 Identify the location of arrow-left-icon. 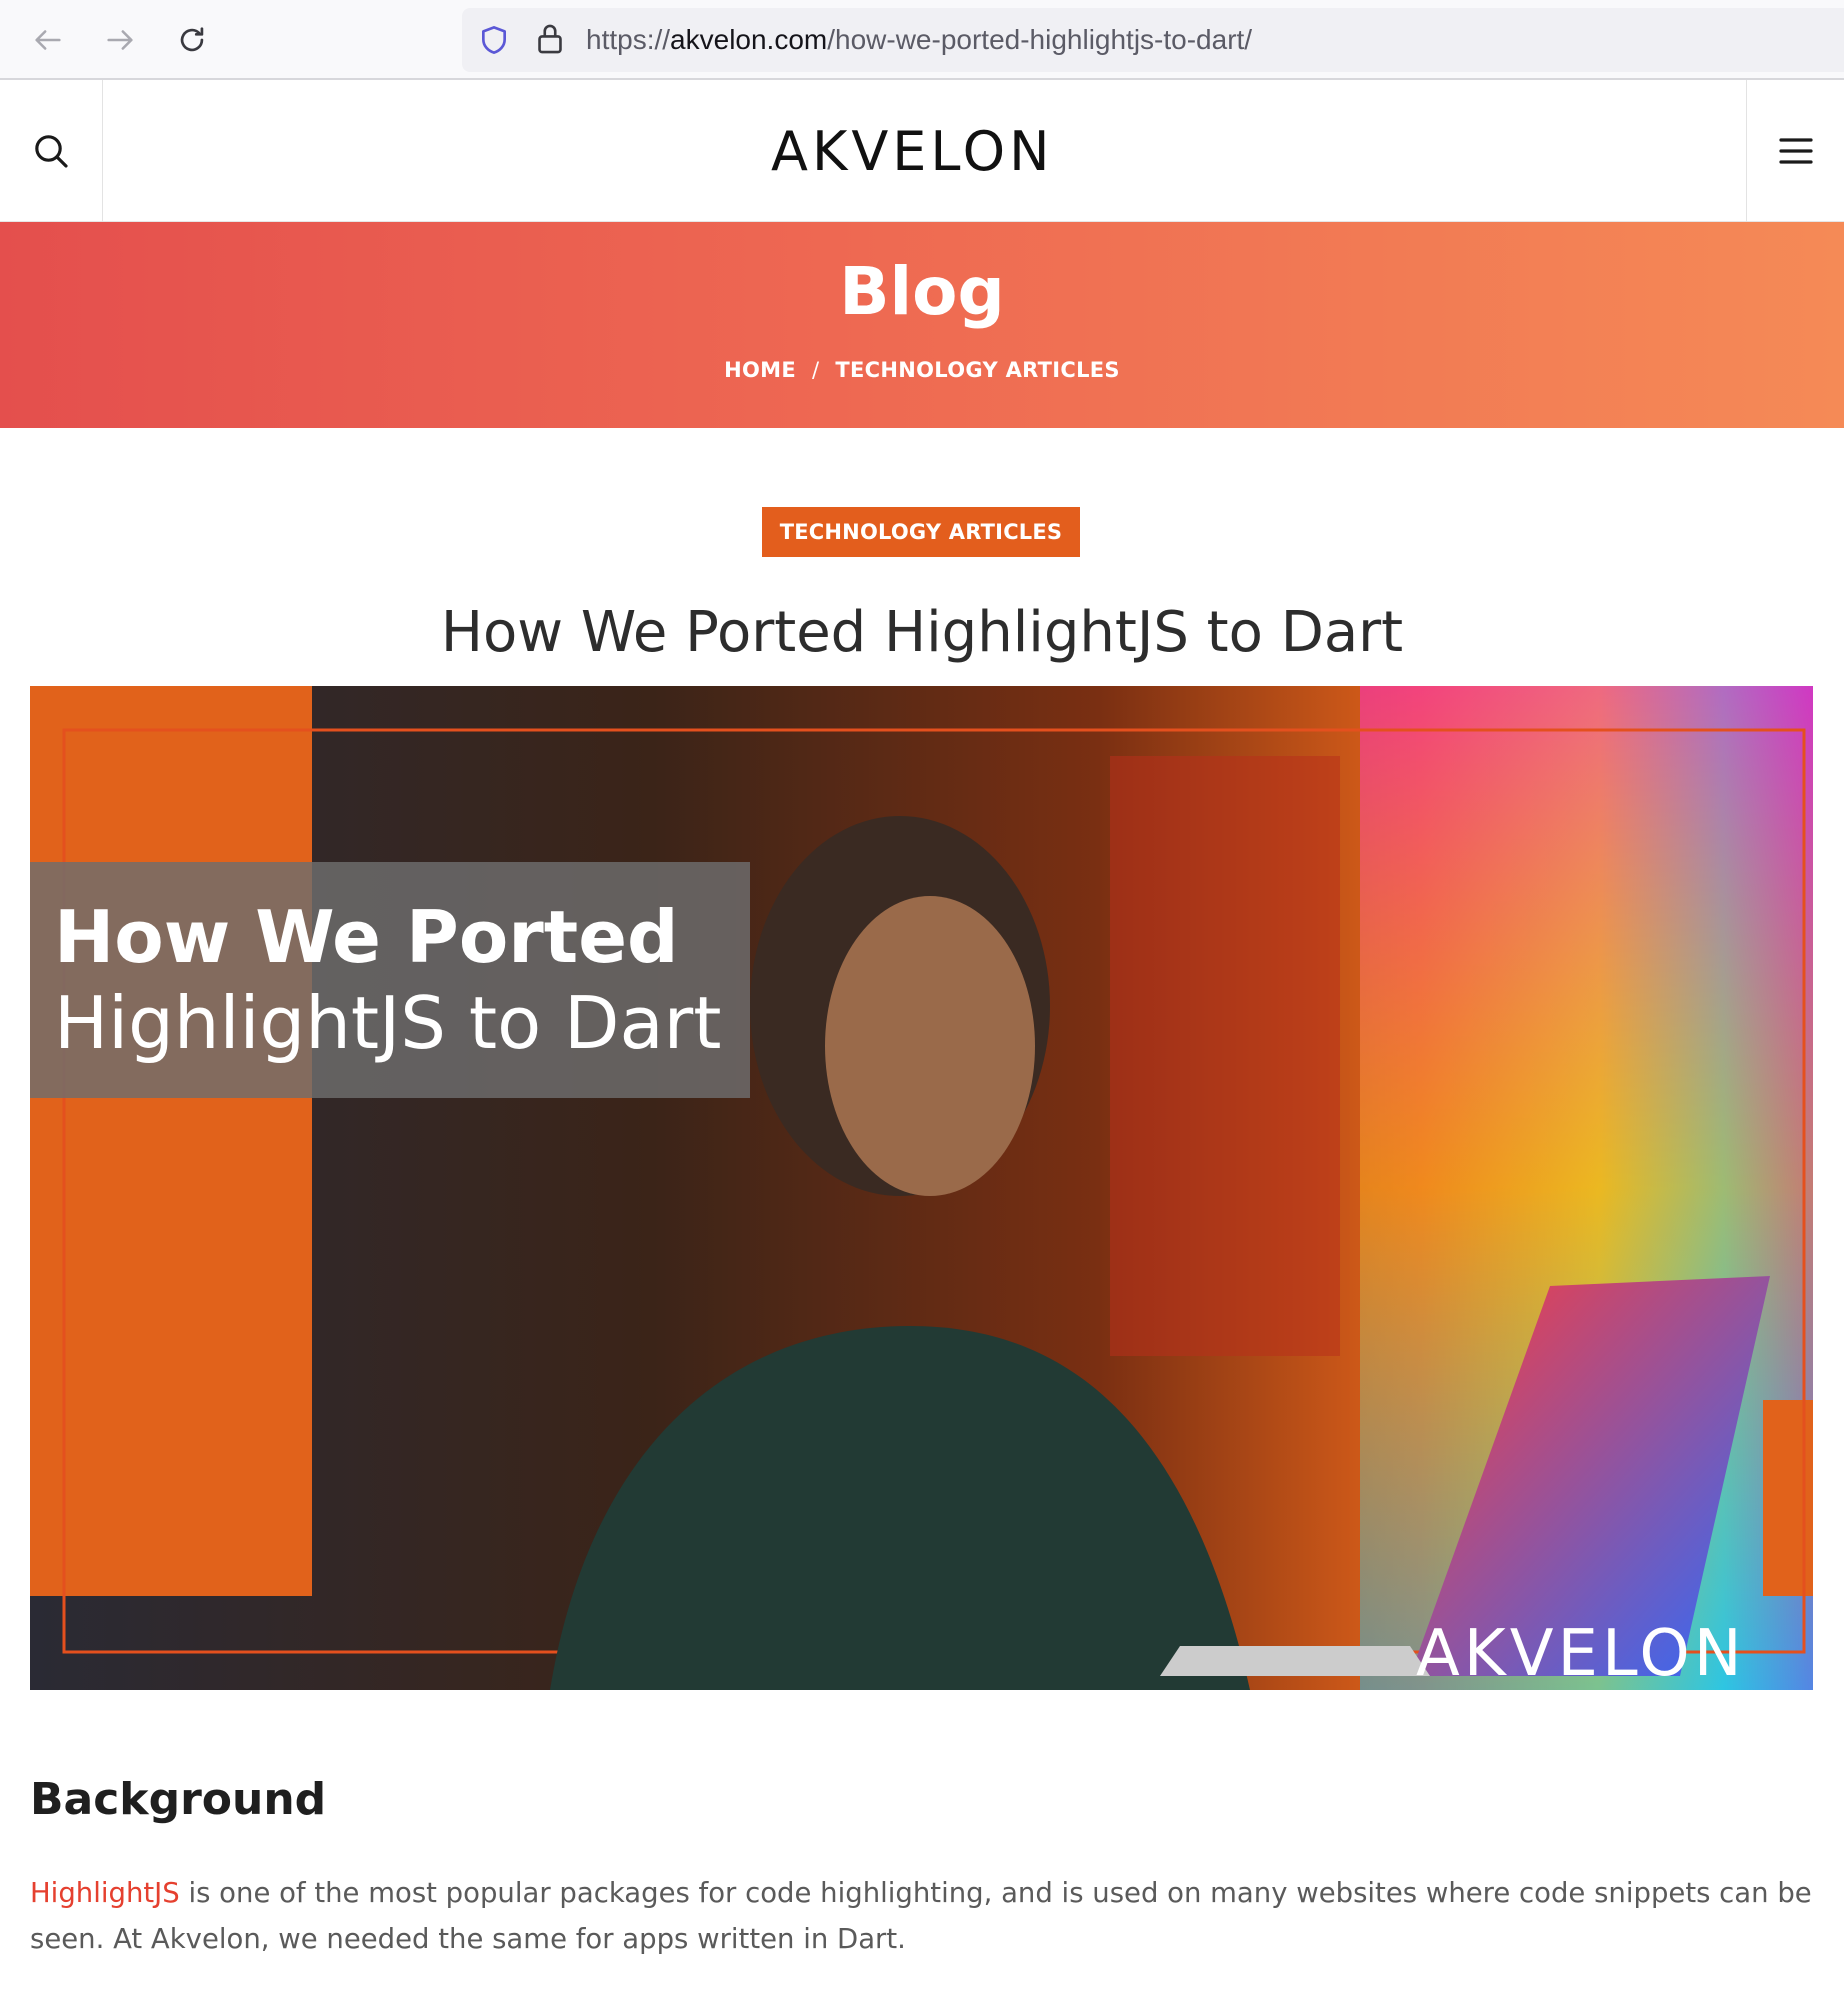
(48, 40).